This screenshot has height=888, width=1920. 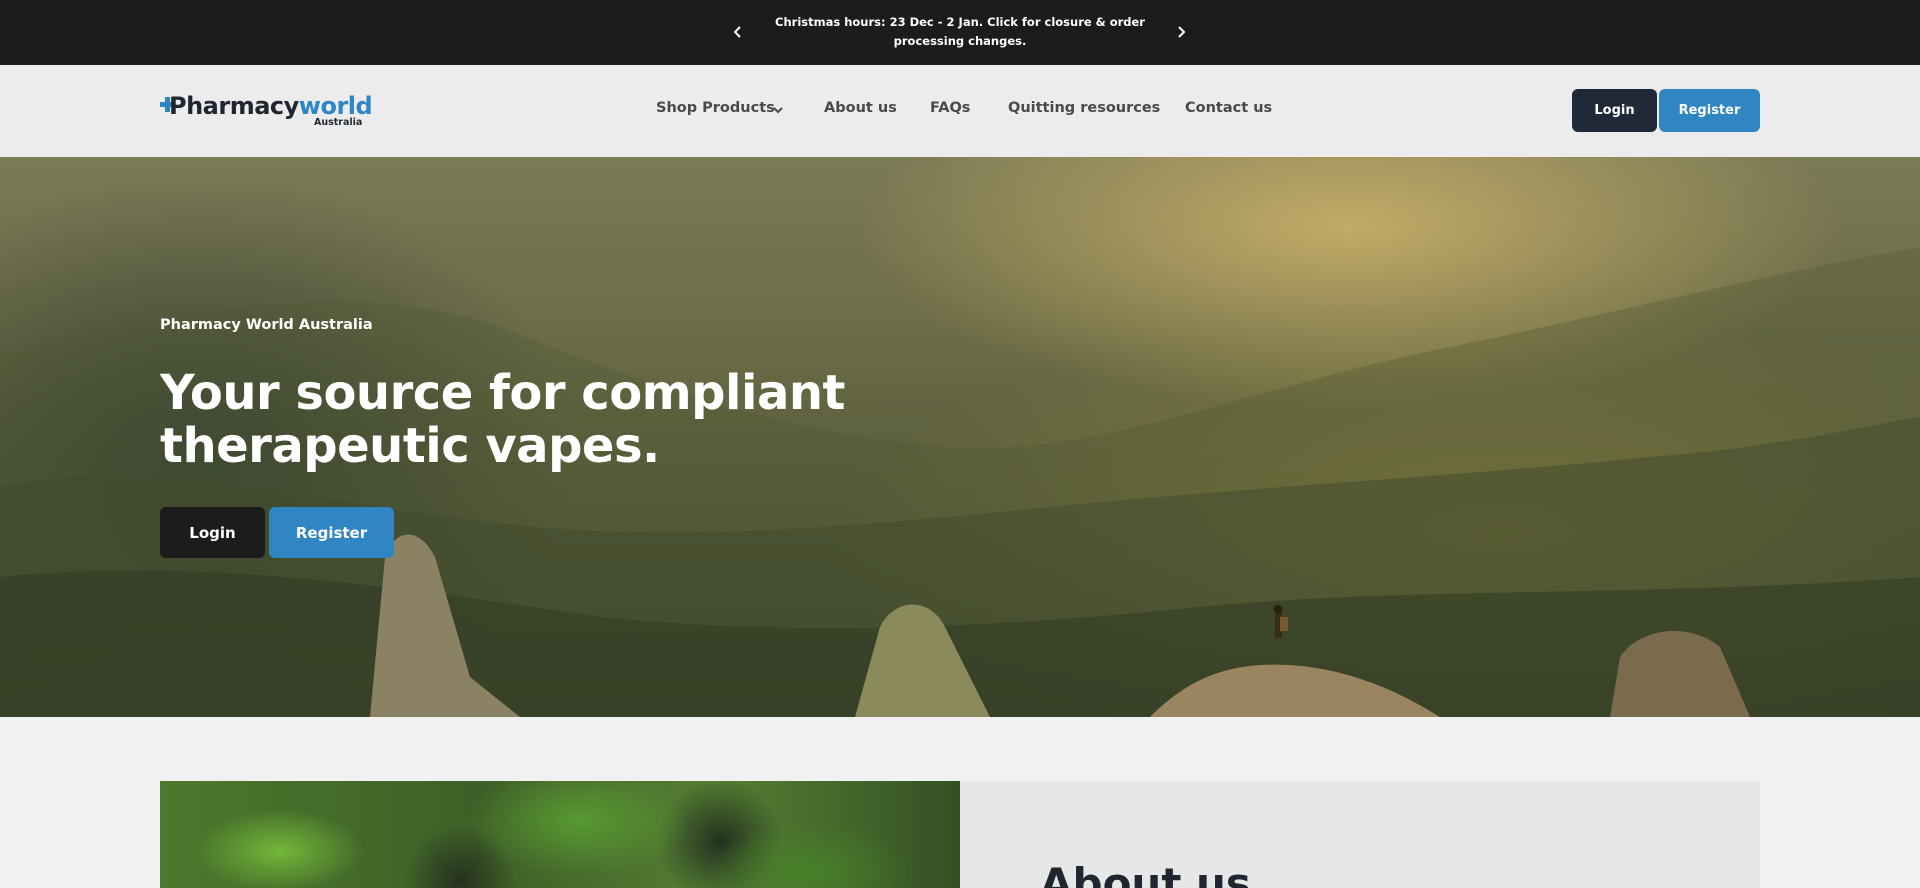 What do you see at coordinates (715, 108) in the screenshot?
I see `nav-item-shop-products: Shop Products` at bounding box center [715, 108].